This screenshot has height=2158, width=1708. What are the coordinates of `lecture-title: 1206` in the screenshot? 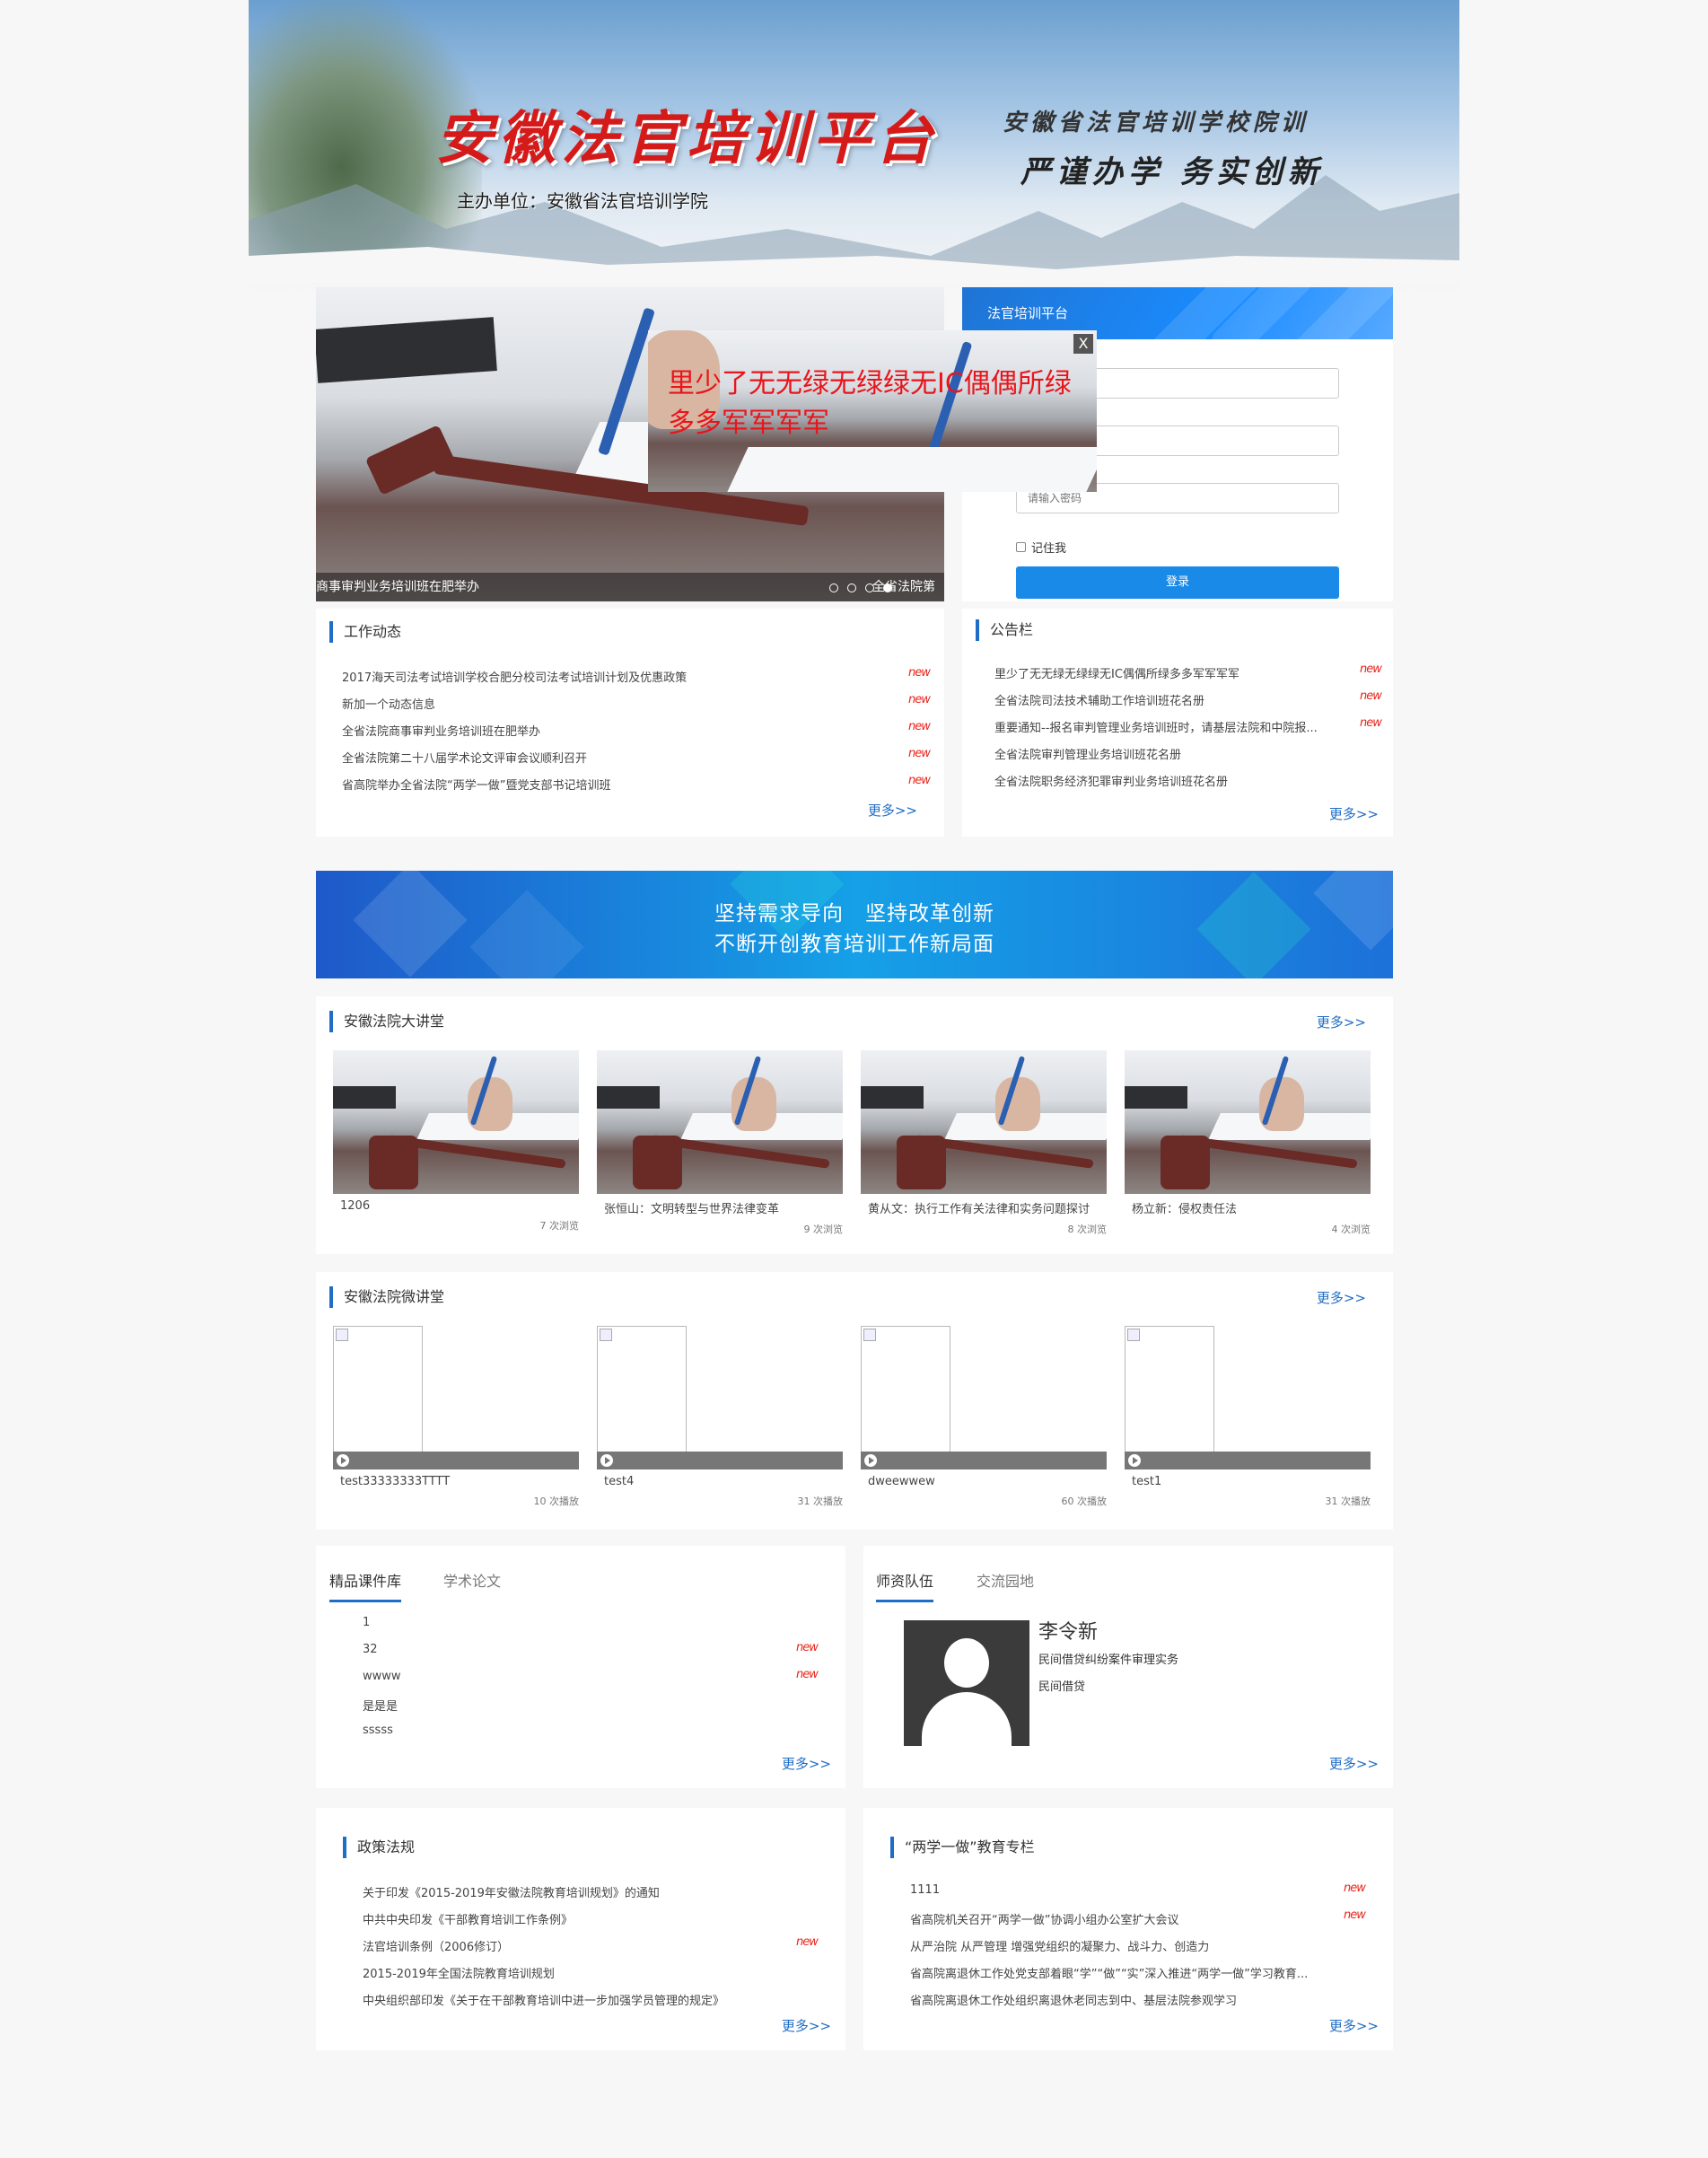 It's located at (456, 1206).